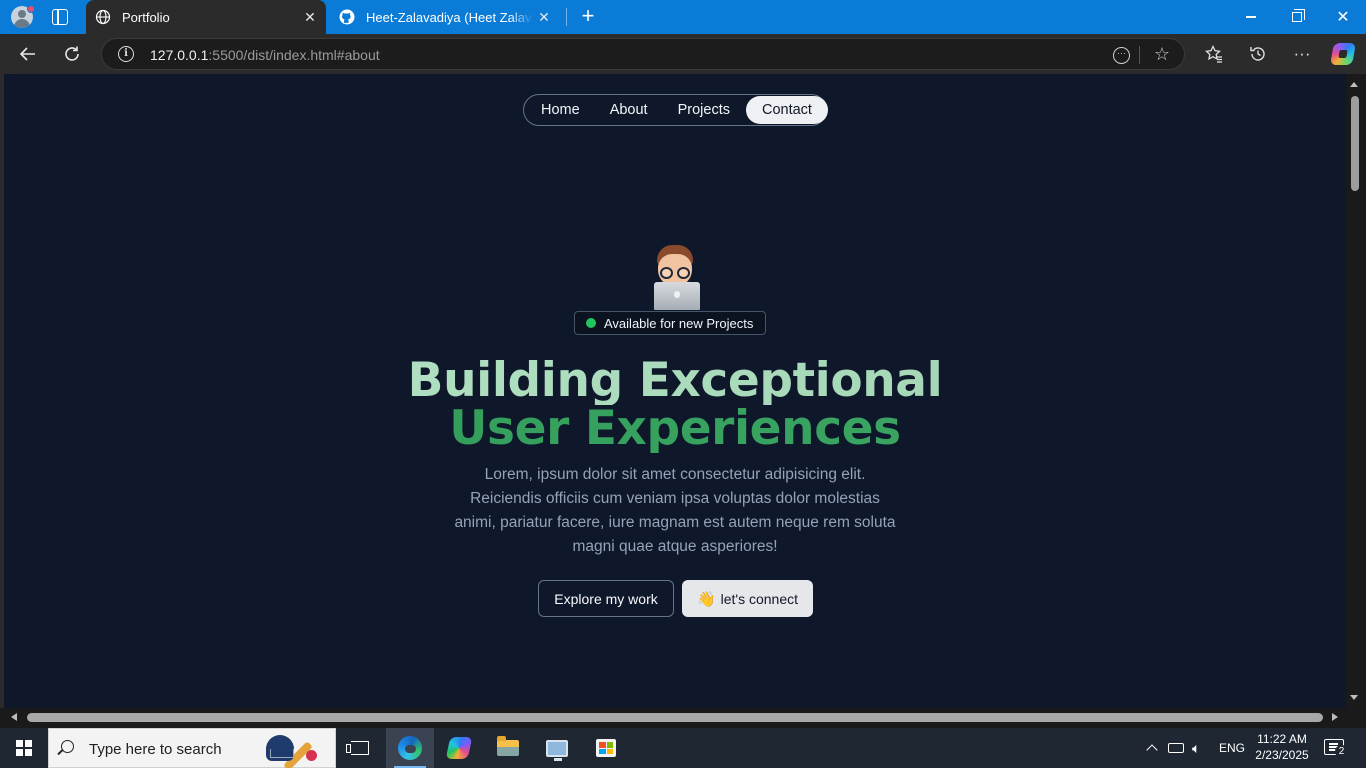 The image size is (1366, 768). I want to click on chevron-up-icon, so click(1152, 750).